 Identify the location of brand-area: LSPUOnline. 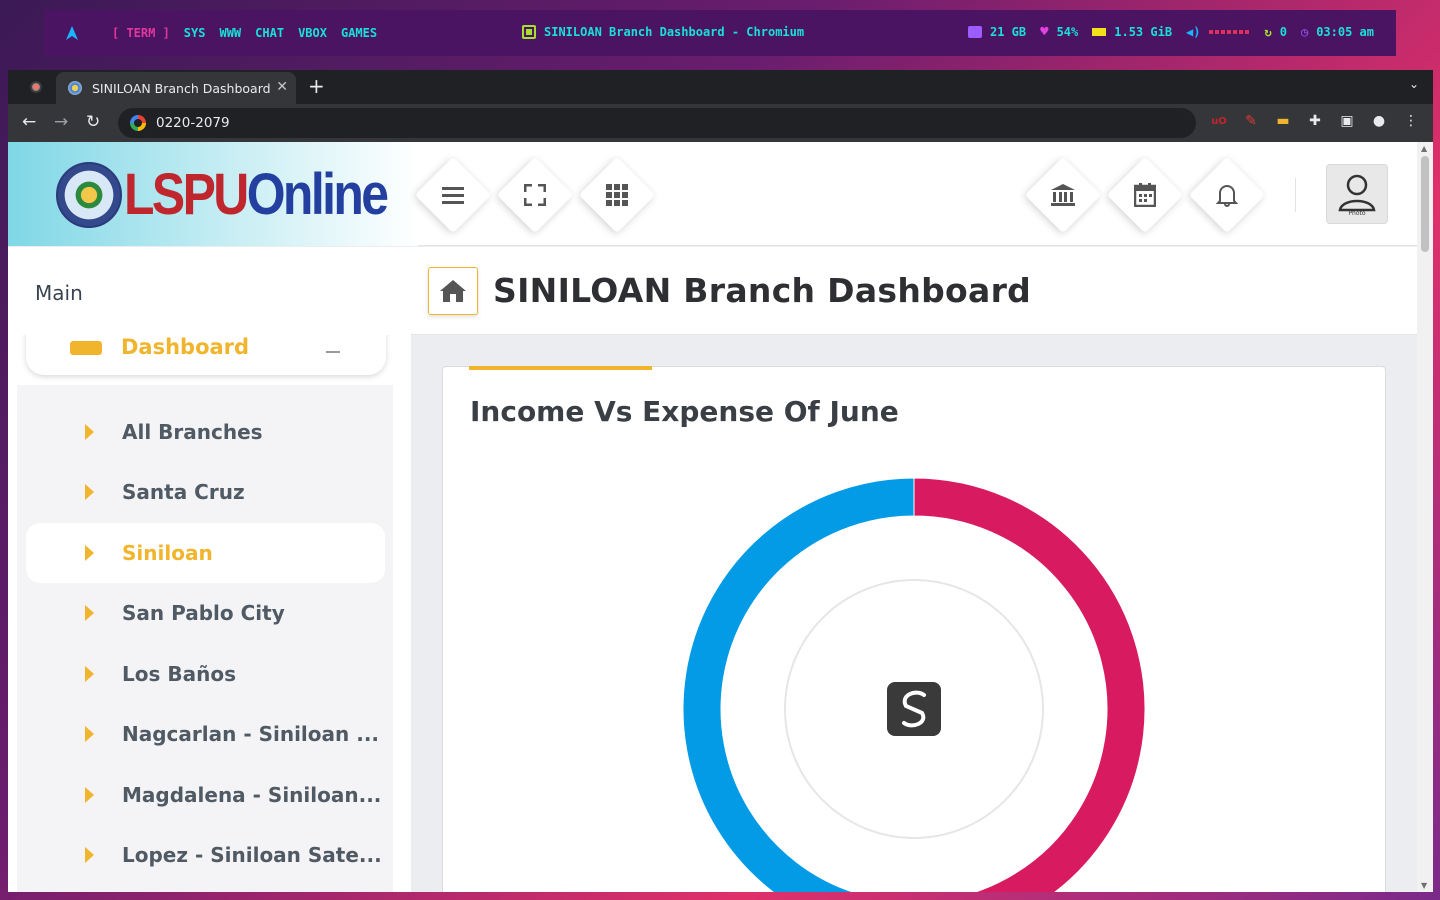
(213, 194).